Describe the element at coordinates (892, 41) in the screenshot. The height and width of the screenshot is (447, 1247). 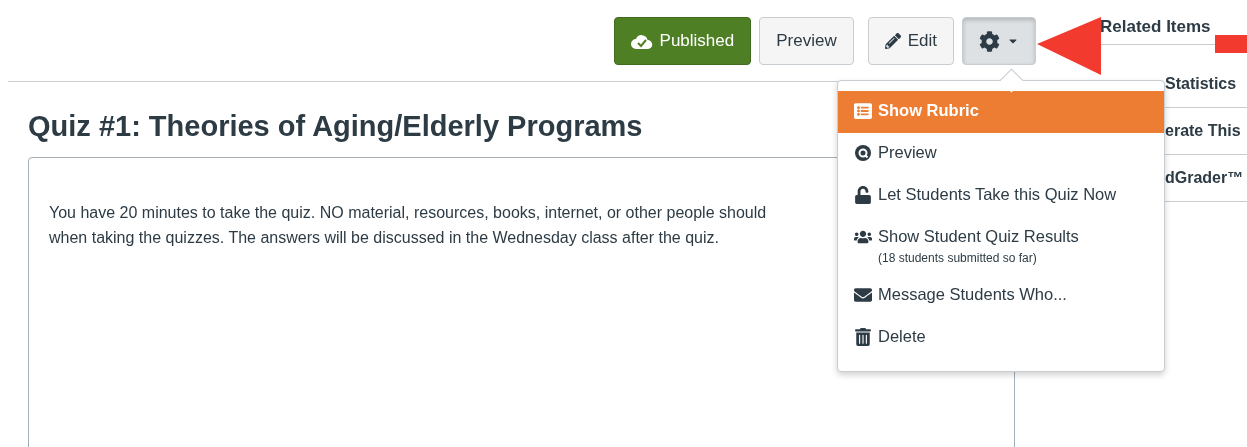
I see `pencil-icon` at that location.